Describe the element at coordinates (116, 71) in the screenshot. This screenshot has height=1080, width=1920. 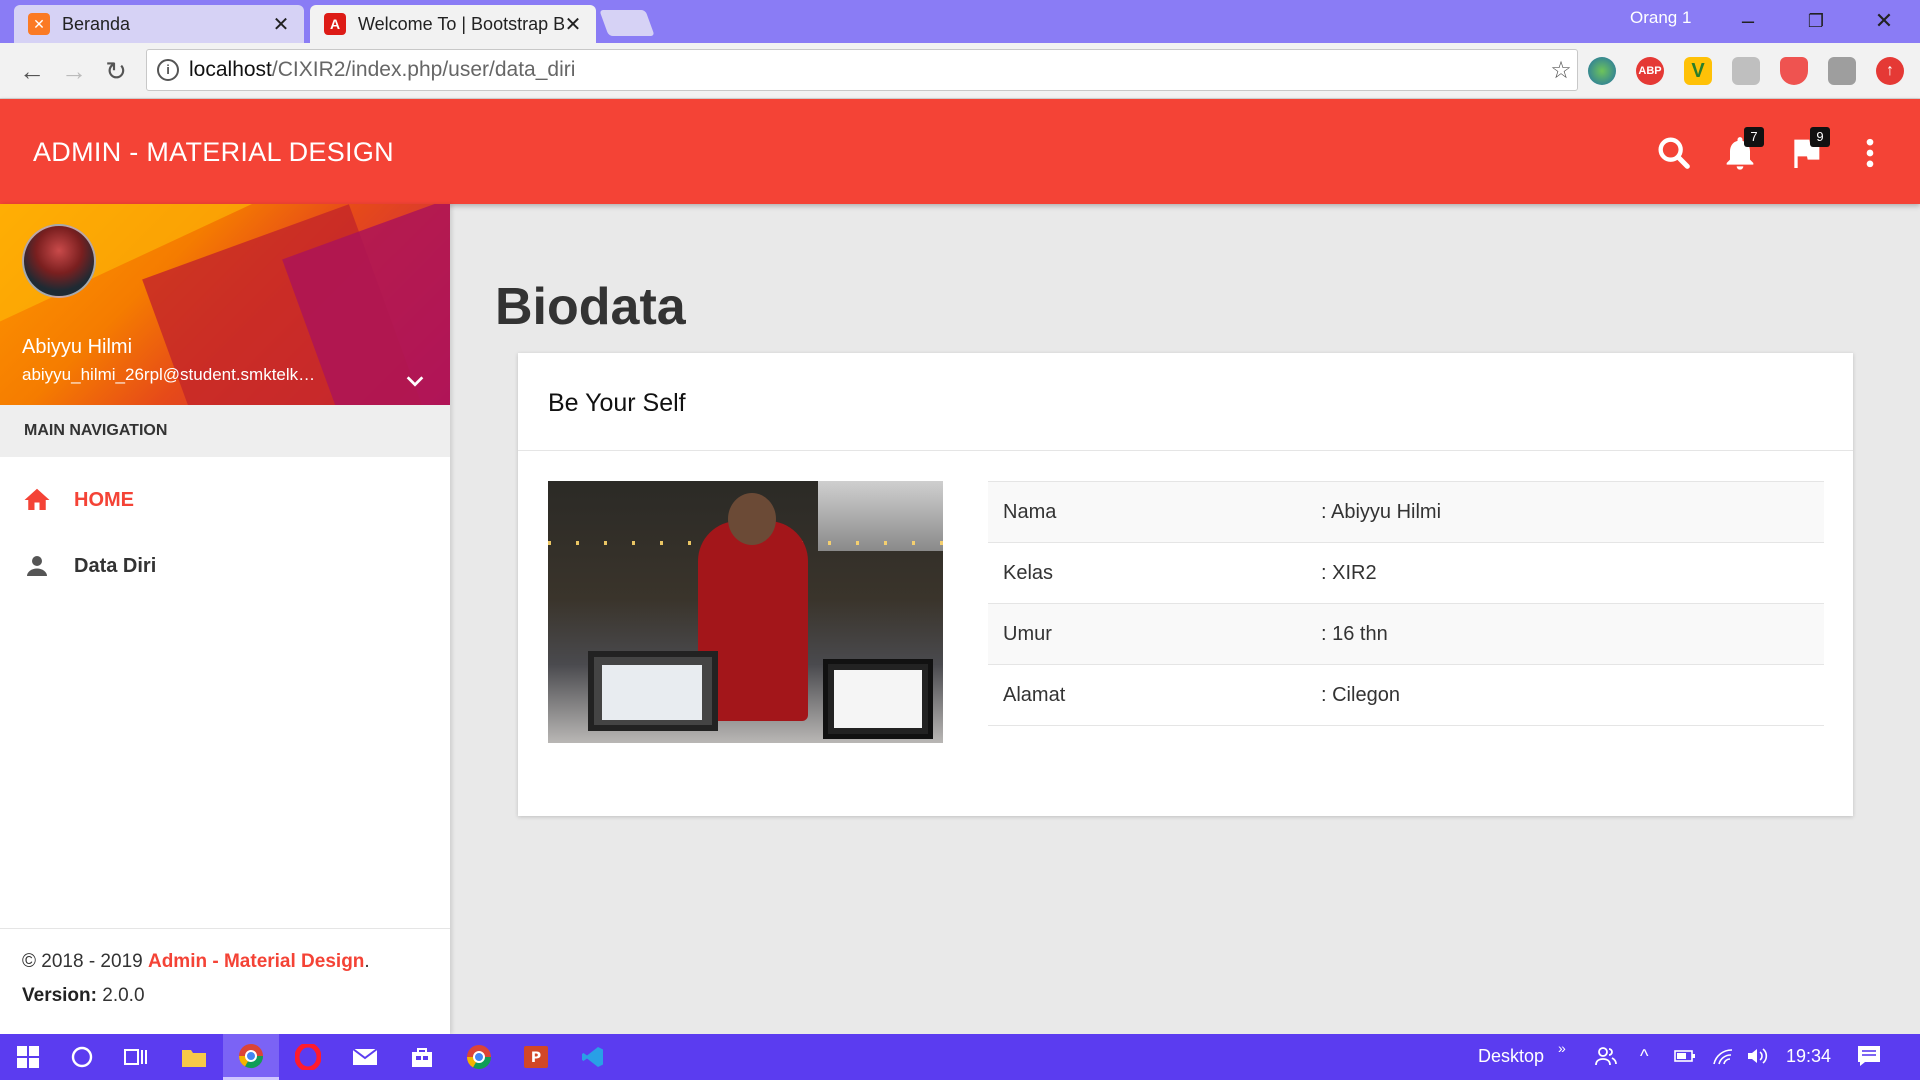
I see `reload-icon: ↻` at that location.